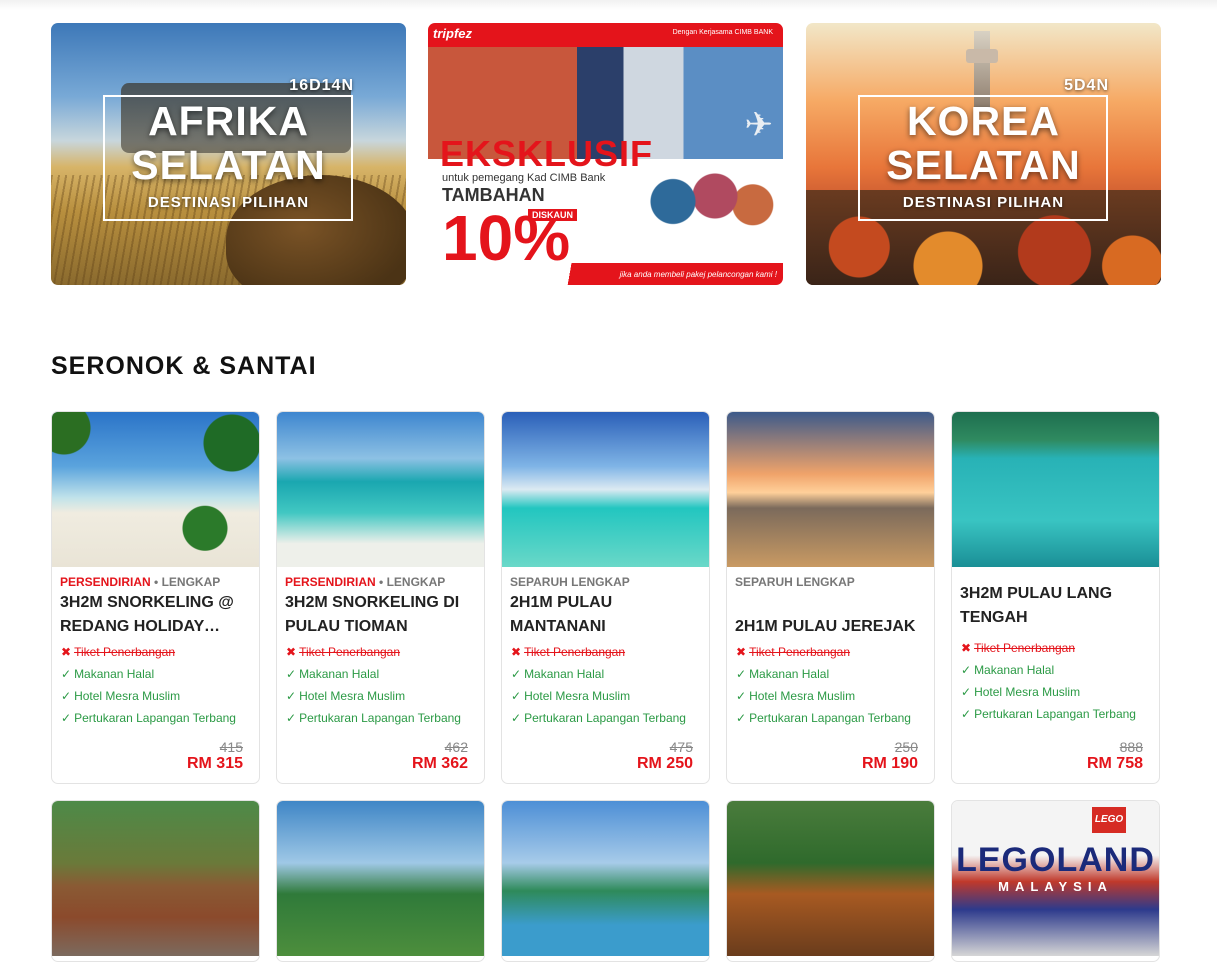 This screenshot has width=1217, height=962. I want to click on package-card: LEGO LEGOLAND MALAYSIA, so click(1055, 881).